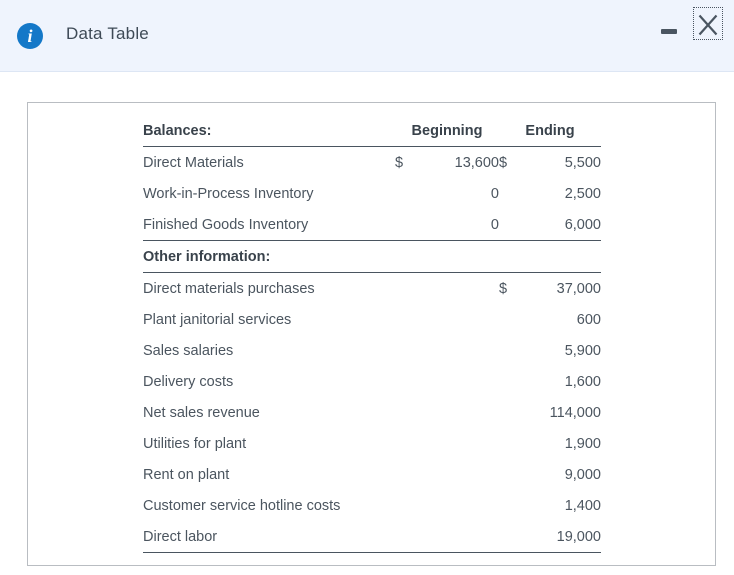  Describe the element at coordinates (269, 225) in the screenshot. I see `row-label: Finished Goods Inventory` at that location.